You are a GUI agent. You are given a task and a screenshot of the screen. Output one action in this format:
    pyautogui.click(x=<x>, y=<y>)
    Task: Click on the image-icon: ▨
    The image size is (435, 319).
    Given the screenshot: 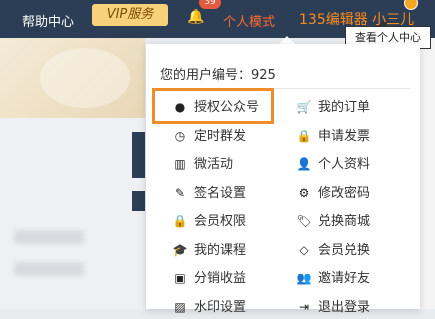 What is the action you would take?
    pyautogui.click(x=180, y=306)
    